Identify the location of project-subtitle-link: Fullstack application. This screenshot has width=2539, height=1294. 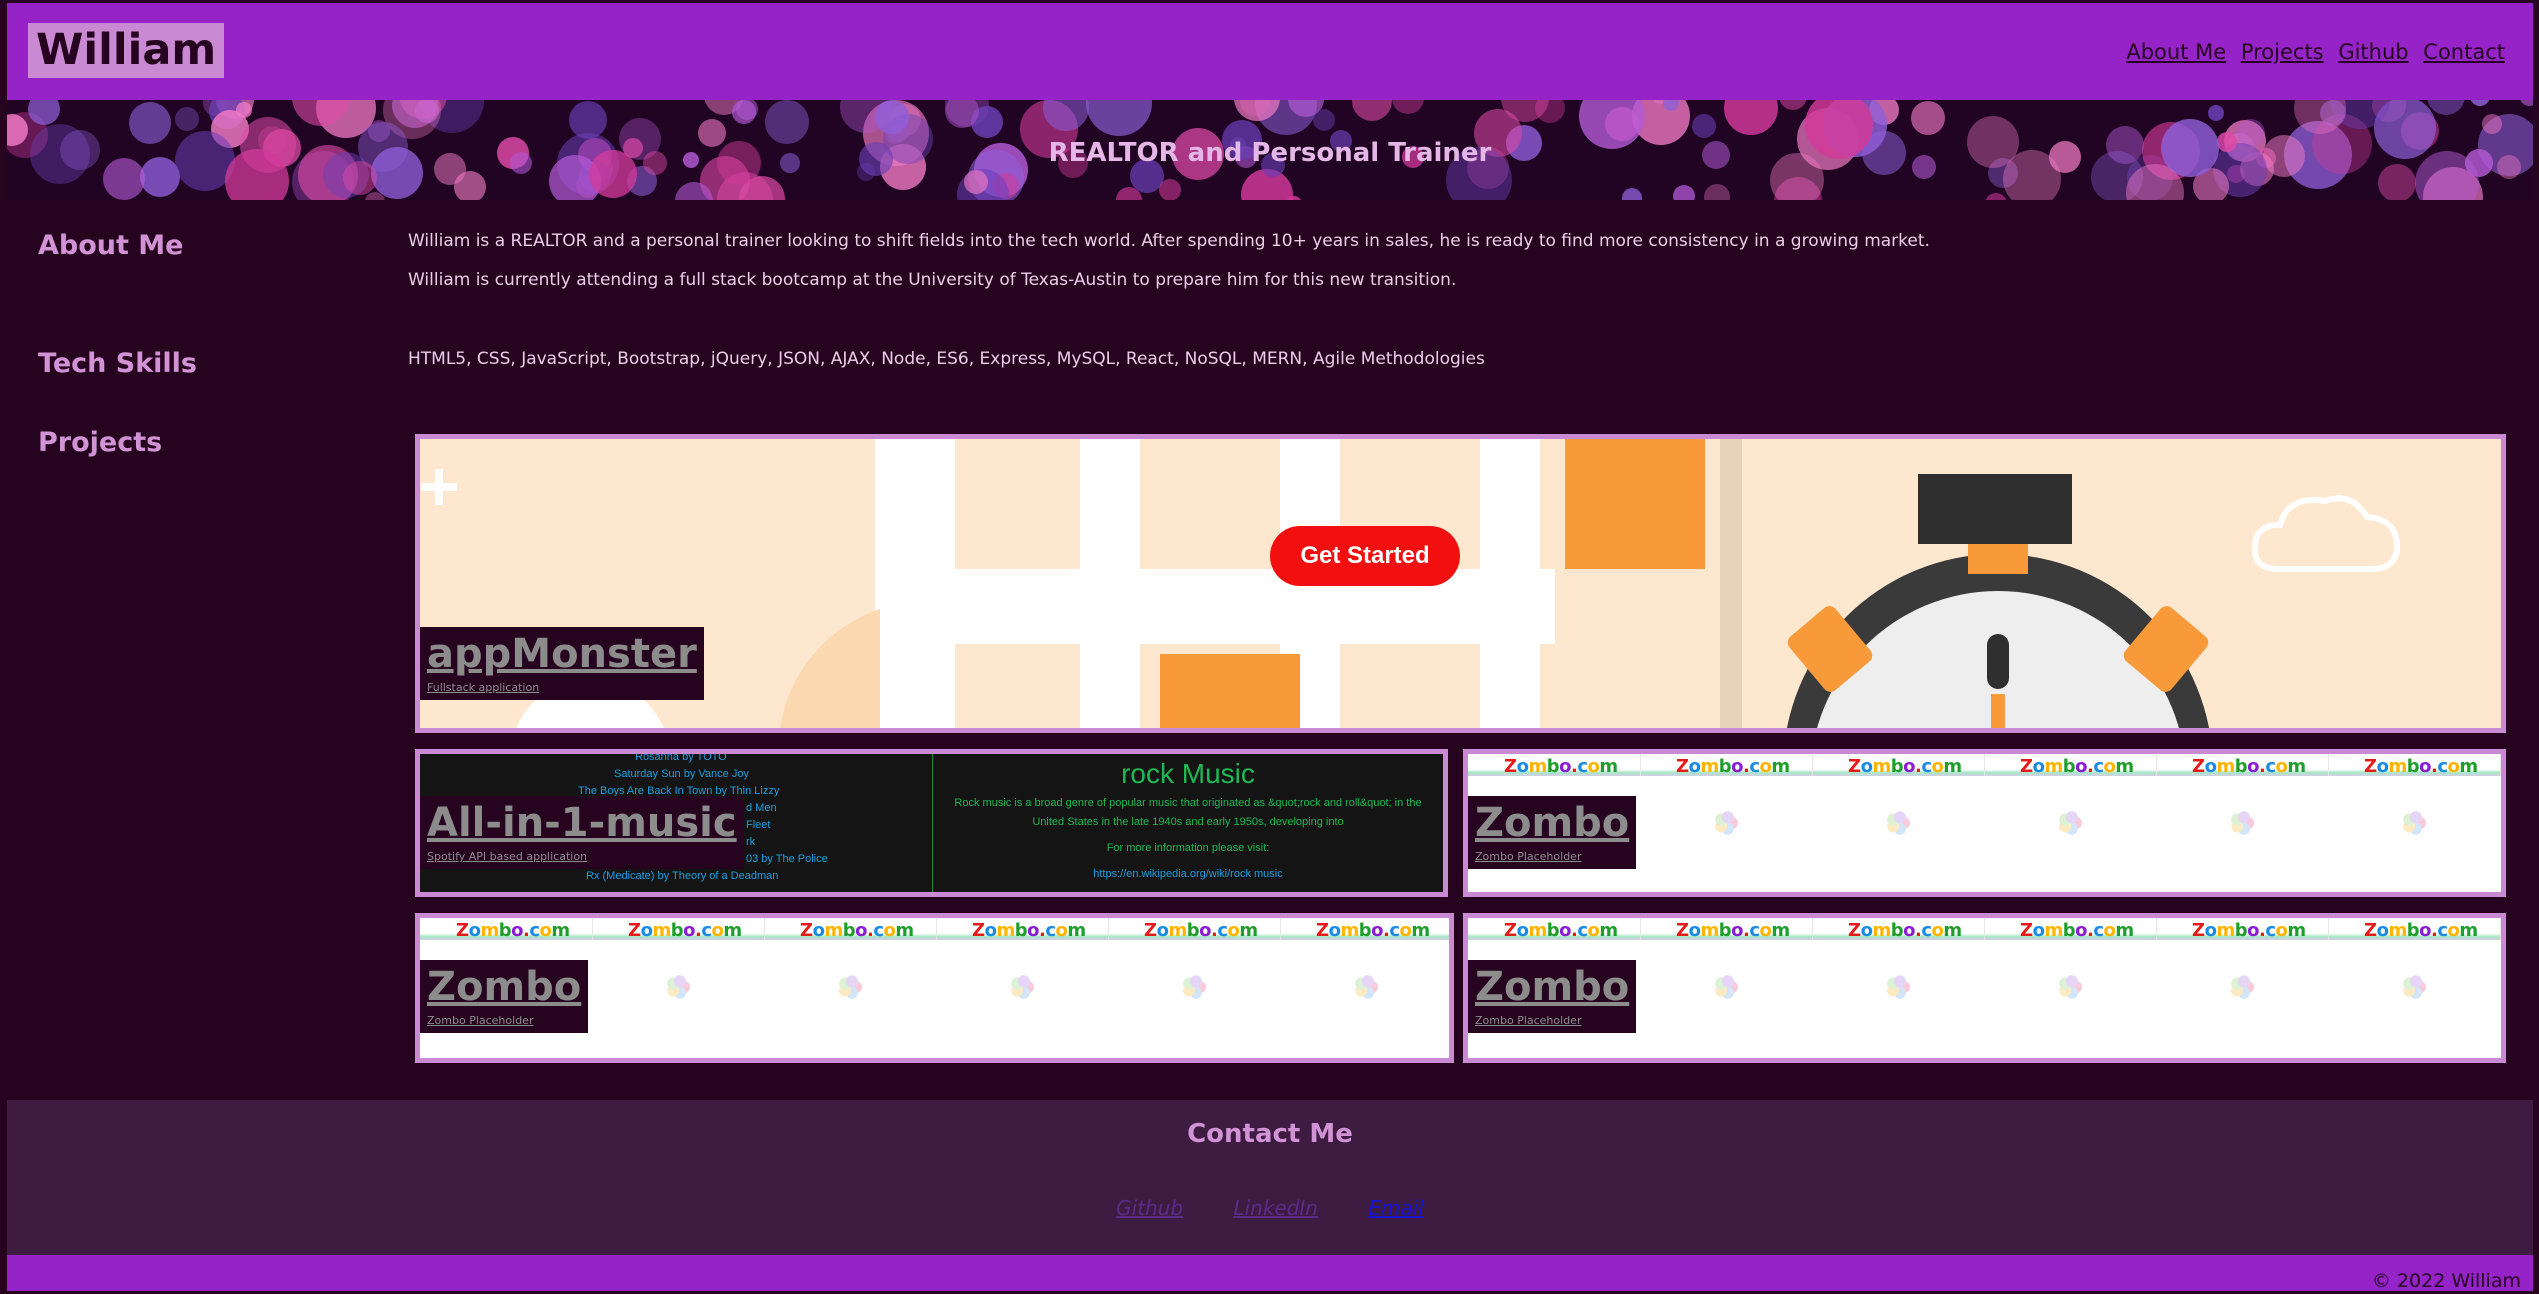
(562, 687).